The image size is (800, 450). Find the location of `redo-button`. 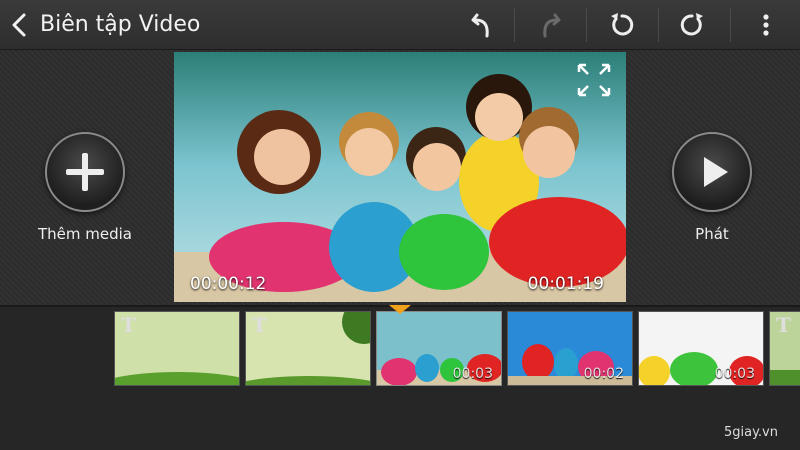

redo-button is located at coordinates (550, 25).